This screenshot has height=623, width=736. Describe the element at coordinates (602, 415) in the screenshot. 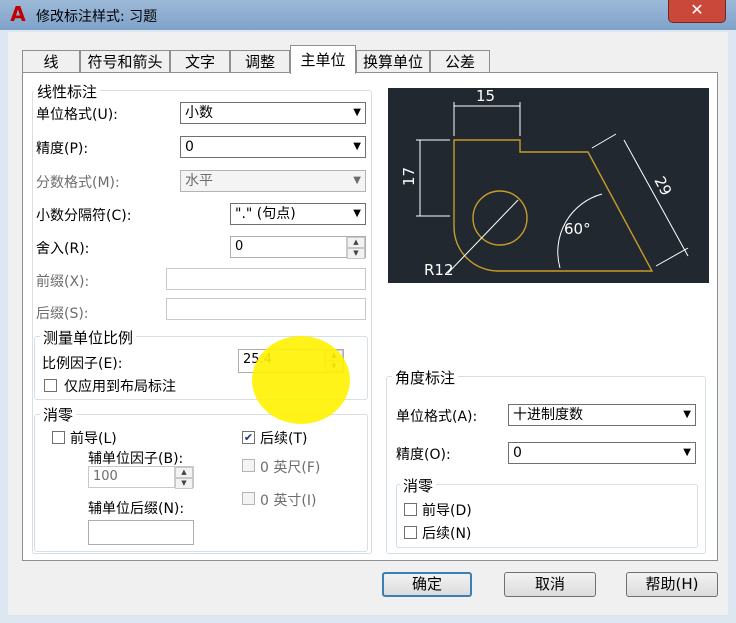

I see `angular-unit-format-select: 十进制度数 ▼` at that location.